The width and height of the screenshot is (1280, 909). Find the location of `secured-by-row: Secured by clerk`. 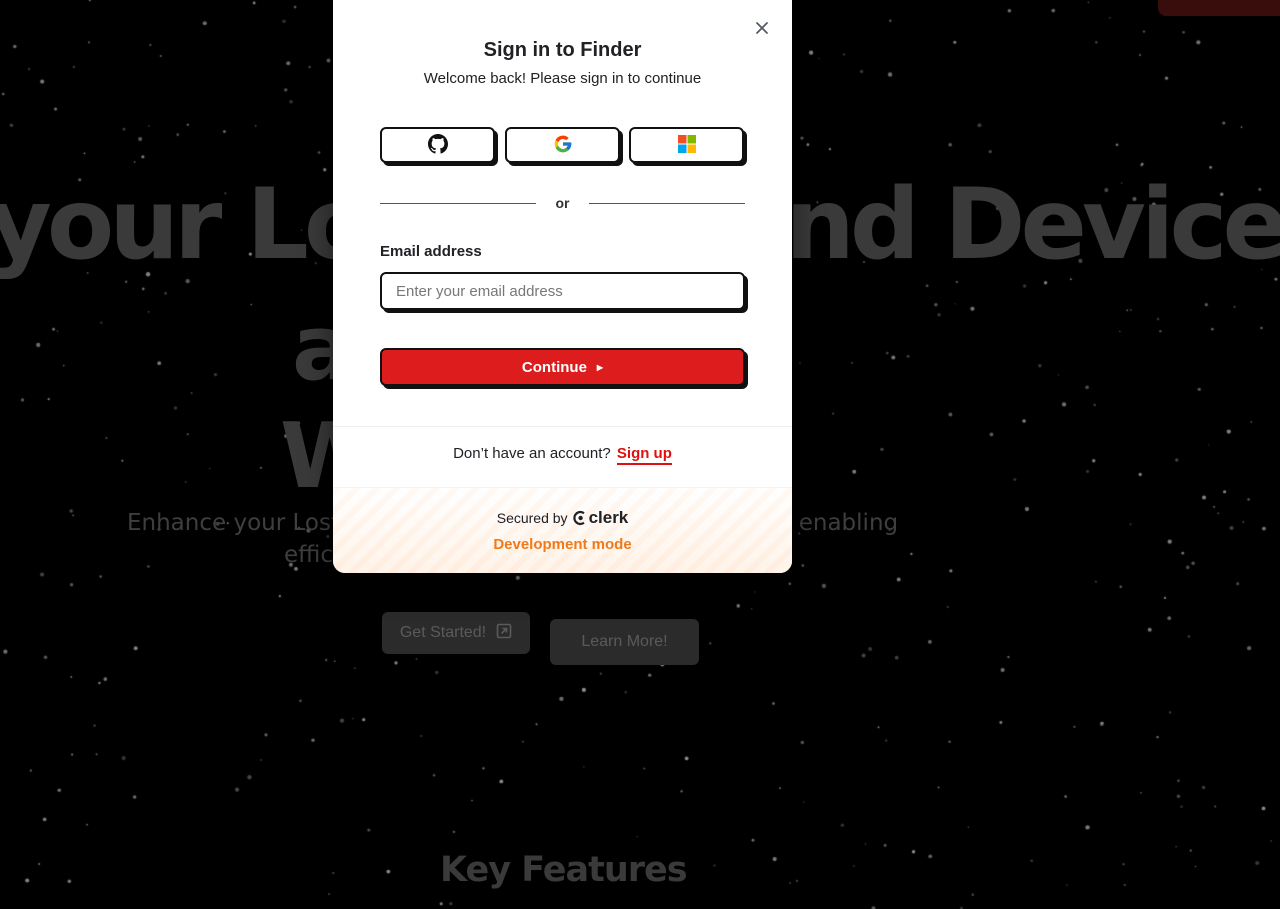

secured-by-row: Secured by clerk is located at coordinates (562, 518).